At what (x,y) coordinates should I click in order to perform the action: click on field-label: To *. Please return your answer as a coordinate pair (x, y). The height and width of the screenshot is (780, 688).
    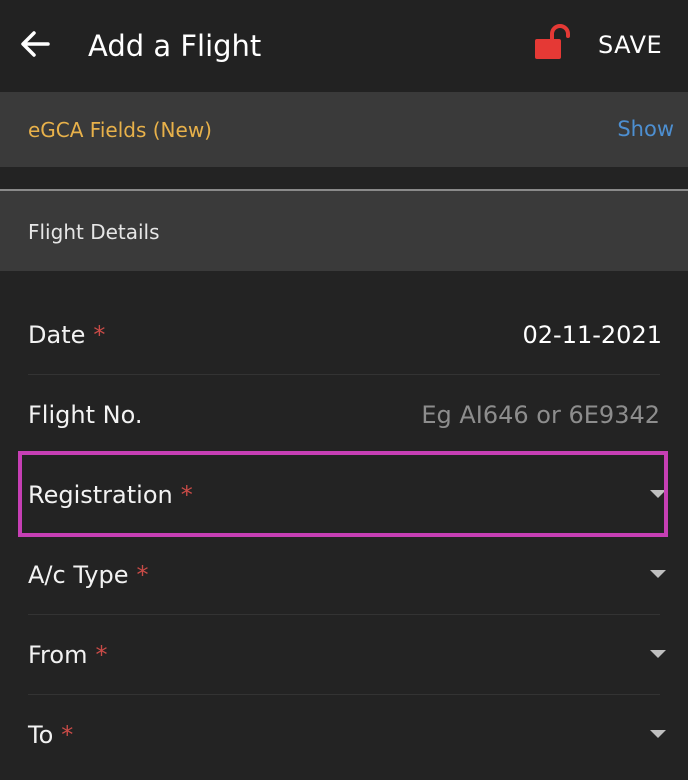
    Looking at the image, I should click on (51, 735).